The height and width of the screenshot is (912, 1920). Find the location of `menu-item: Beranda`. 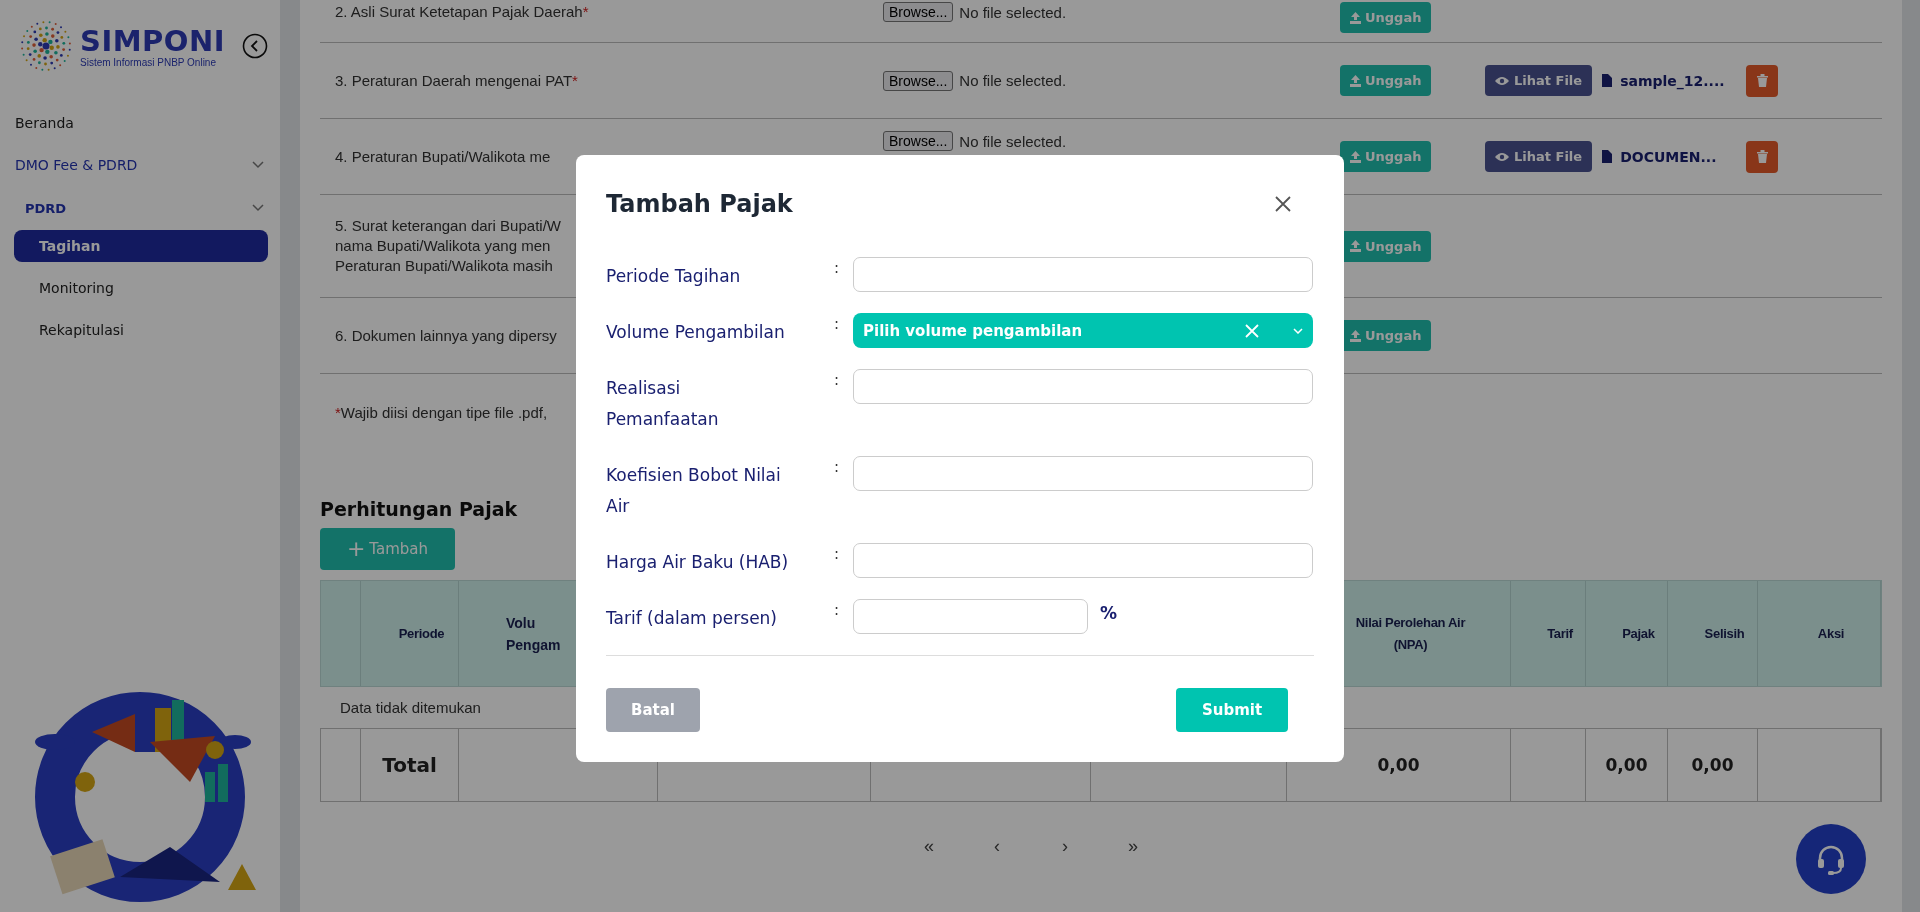

menu-item: Beranda is located at coordinates (140, 123).